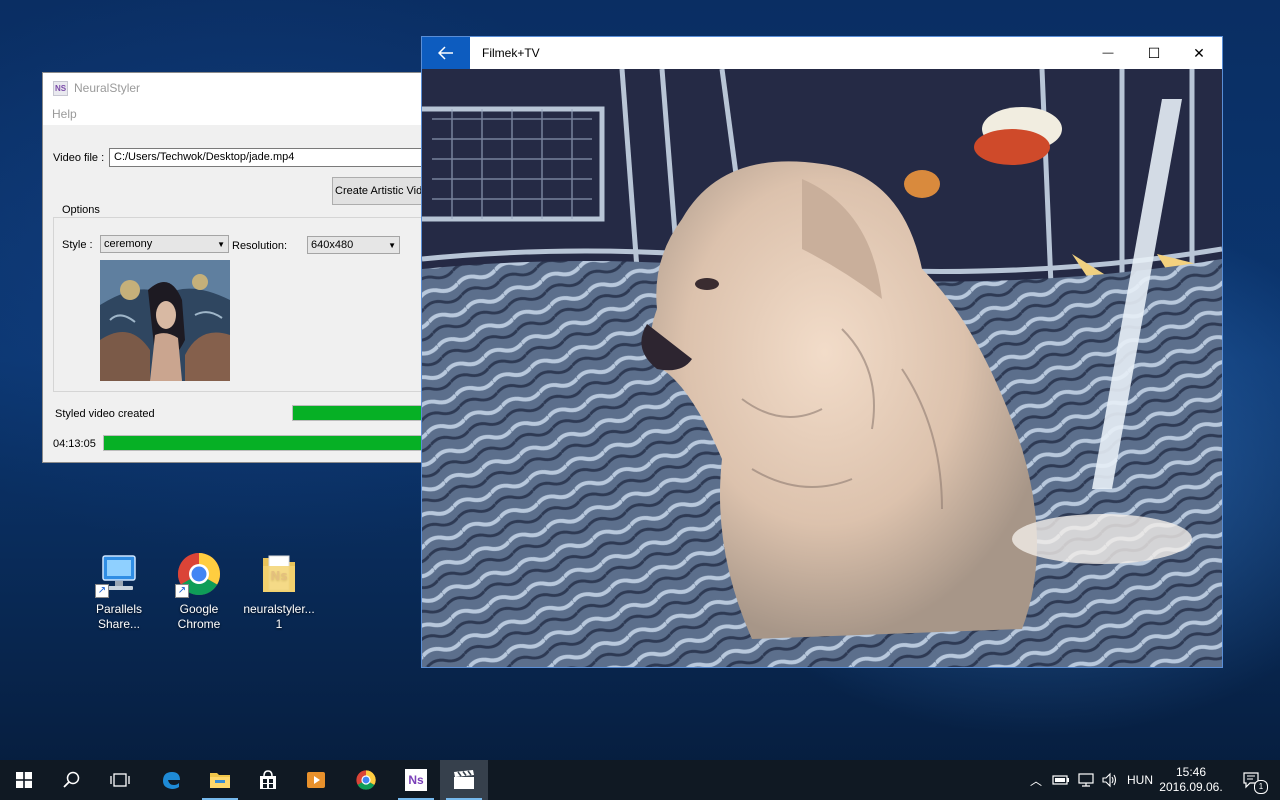  Describe the element at coordinates (640, 780) in the screenshot. I see `taskbar: Ns ︿ HUN 15:46 2016.09.06. 1` at that location.